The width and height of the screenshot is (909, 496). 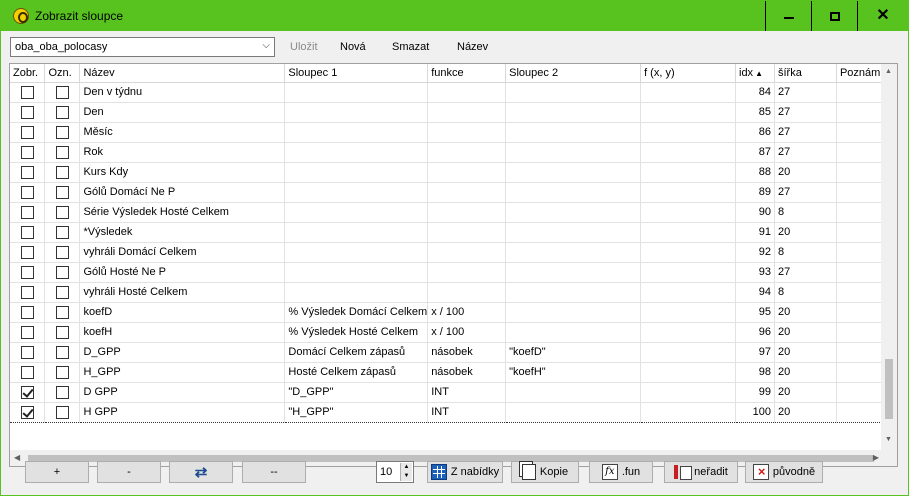 What do you see at coordinates (182, 312) in the screenshot?
I see `cell-name: koefD` at bounding box center [182, 312].